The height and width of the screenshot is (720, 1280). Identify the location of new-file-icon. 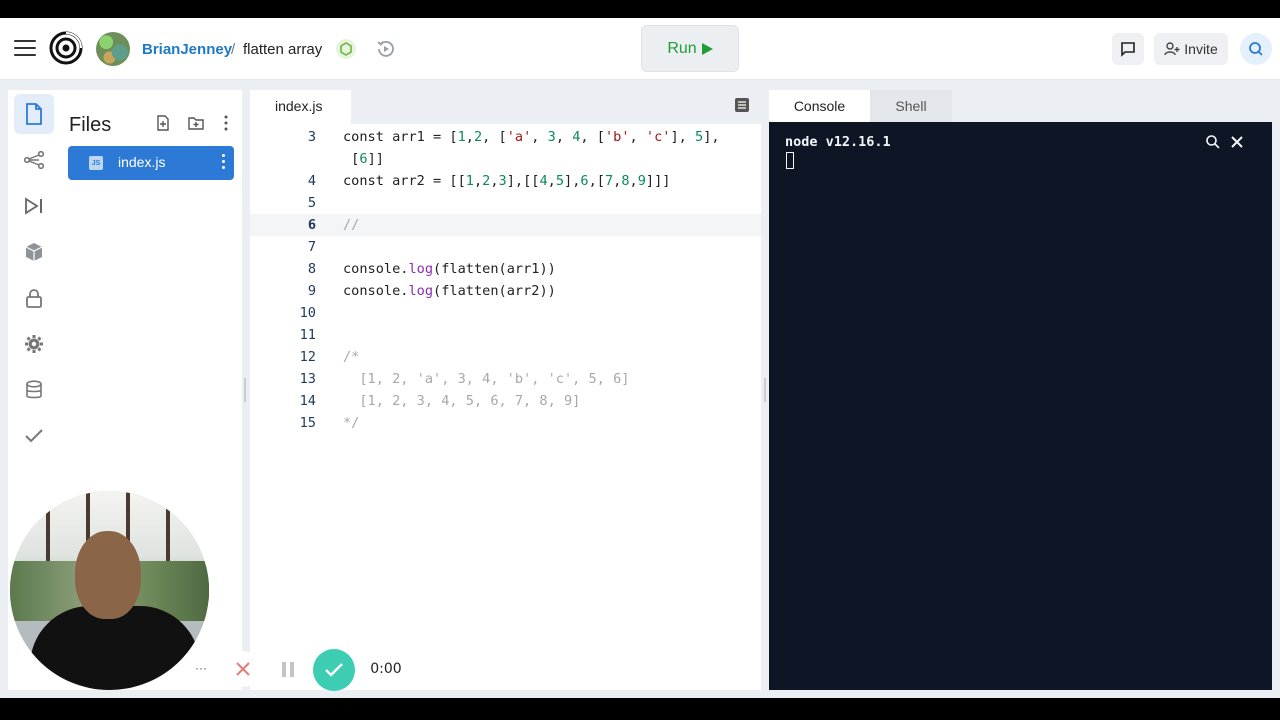
(163, 123).